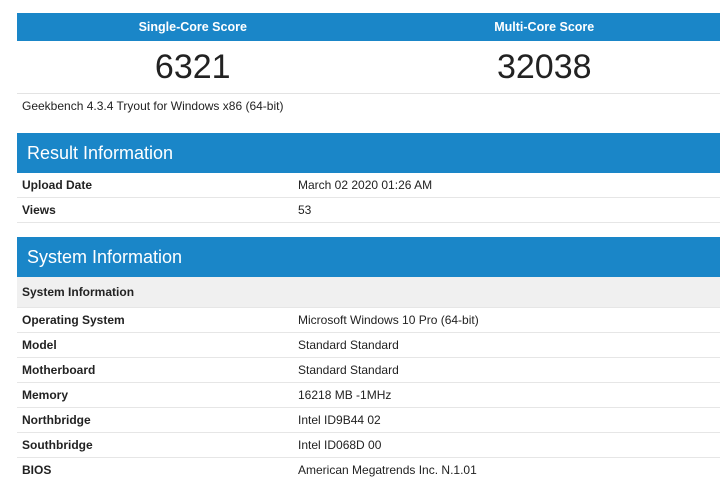 The image size is (728, 492). I want to click on row-key: Memory, so click(45, 395).